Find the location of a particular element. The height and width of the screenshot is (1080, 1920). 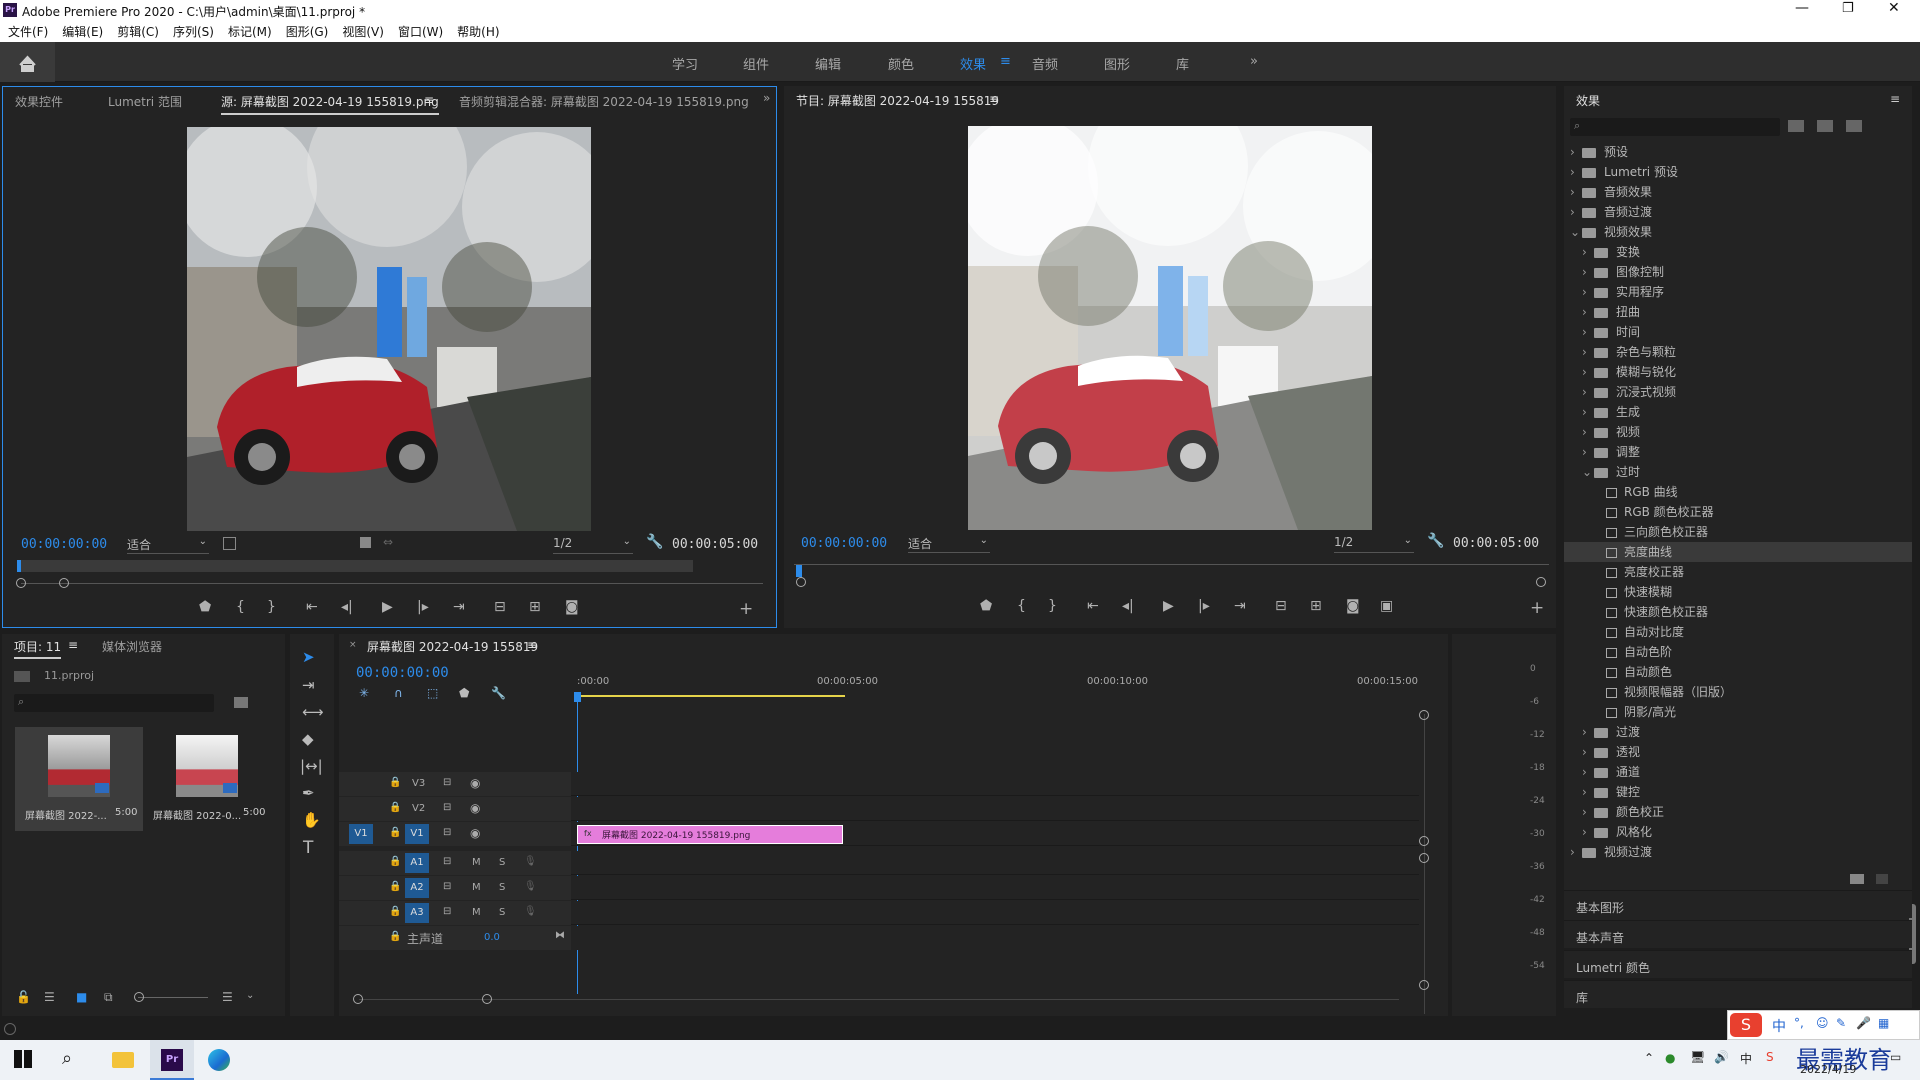

effects-tree-item: › 透视 is located at coordinates (1738, 752).